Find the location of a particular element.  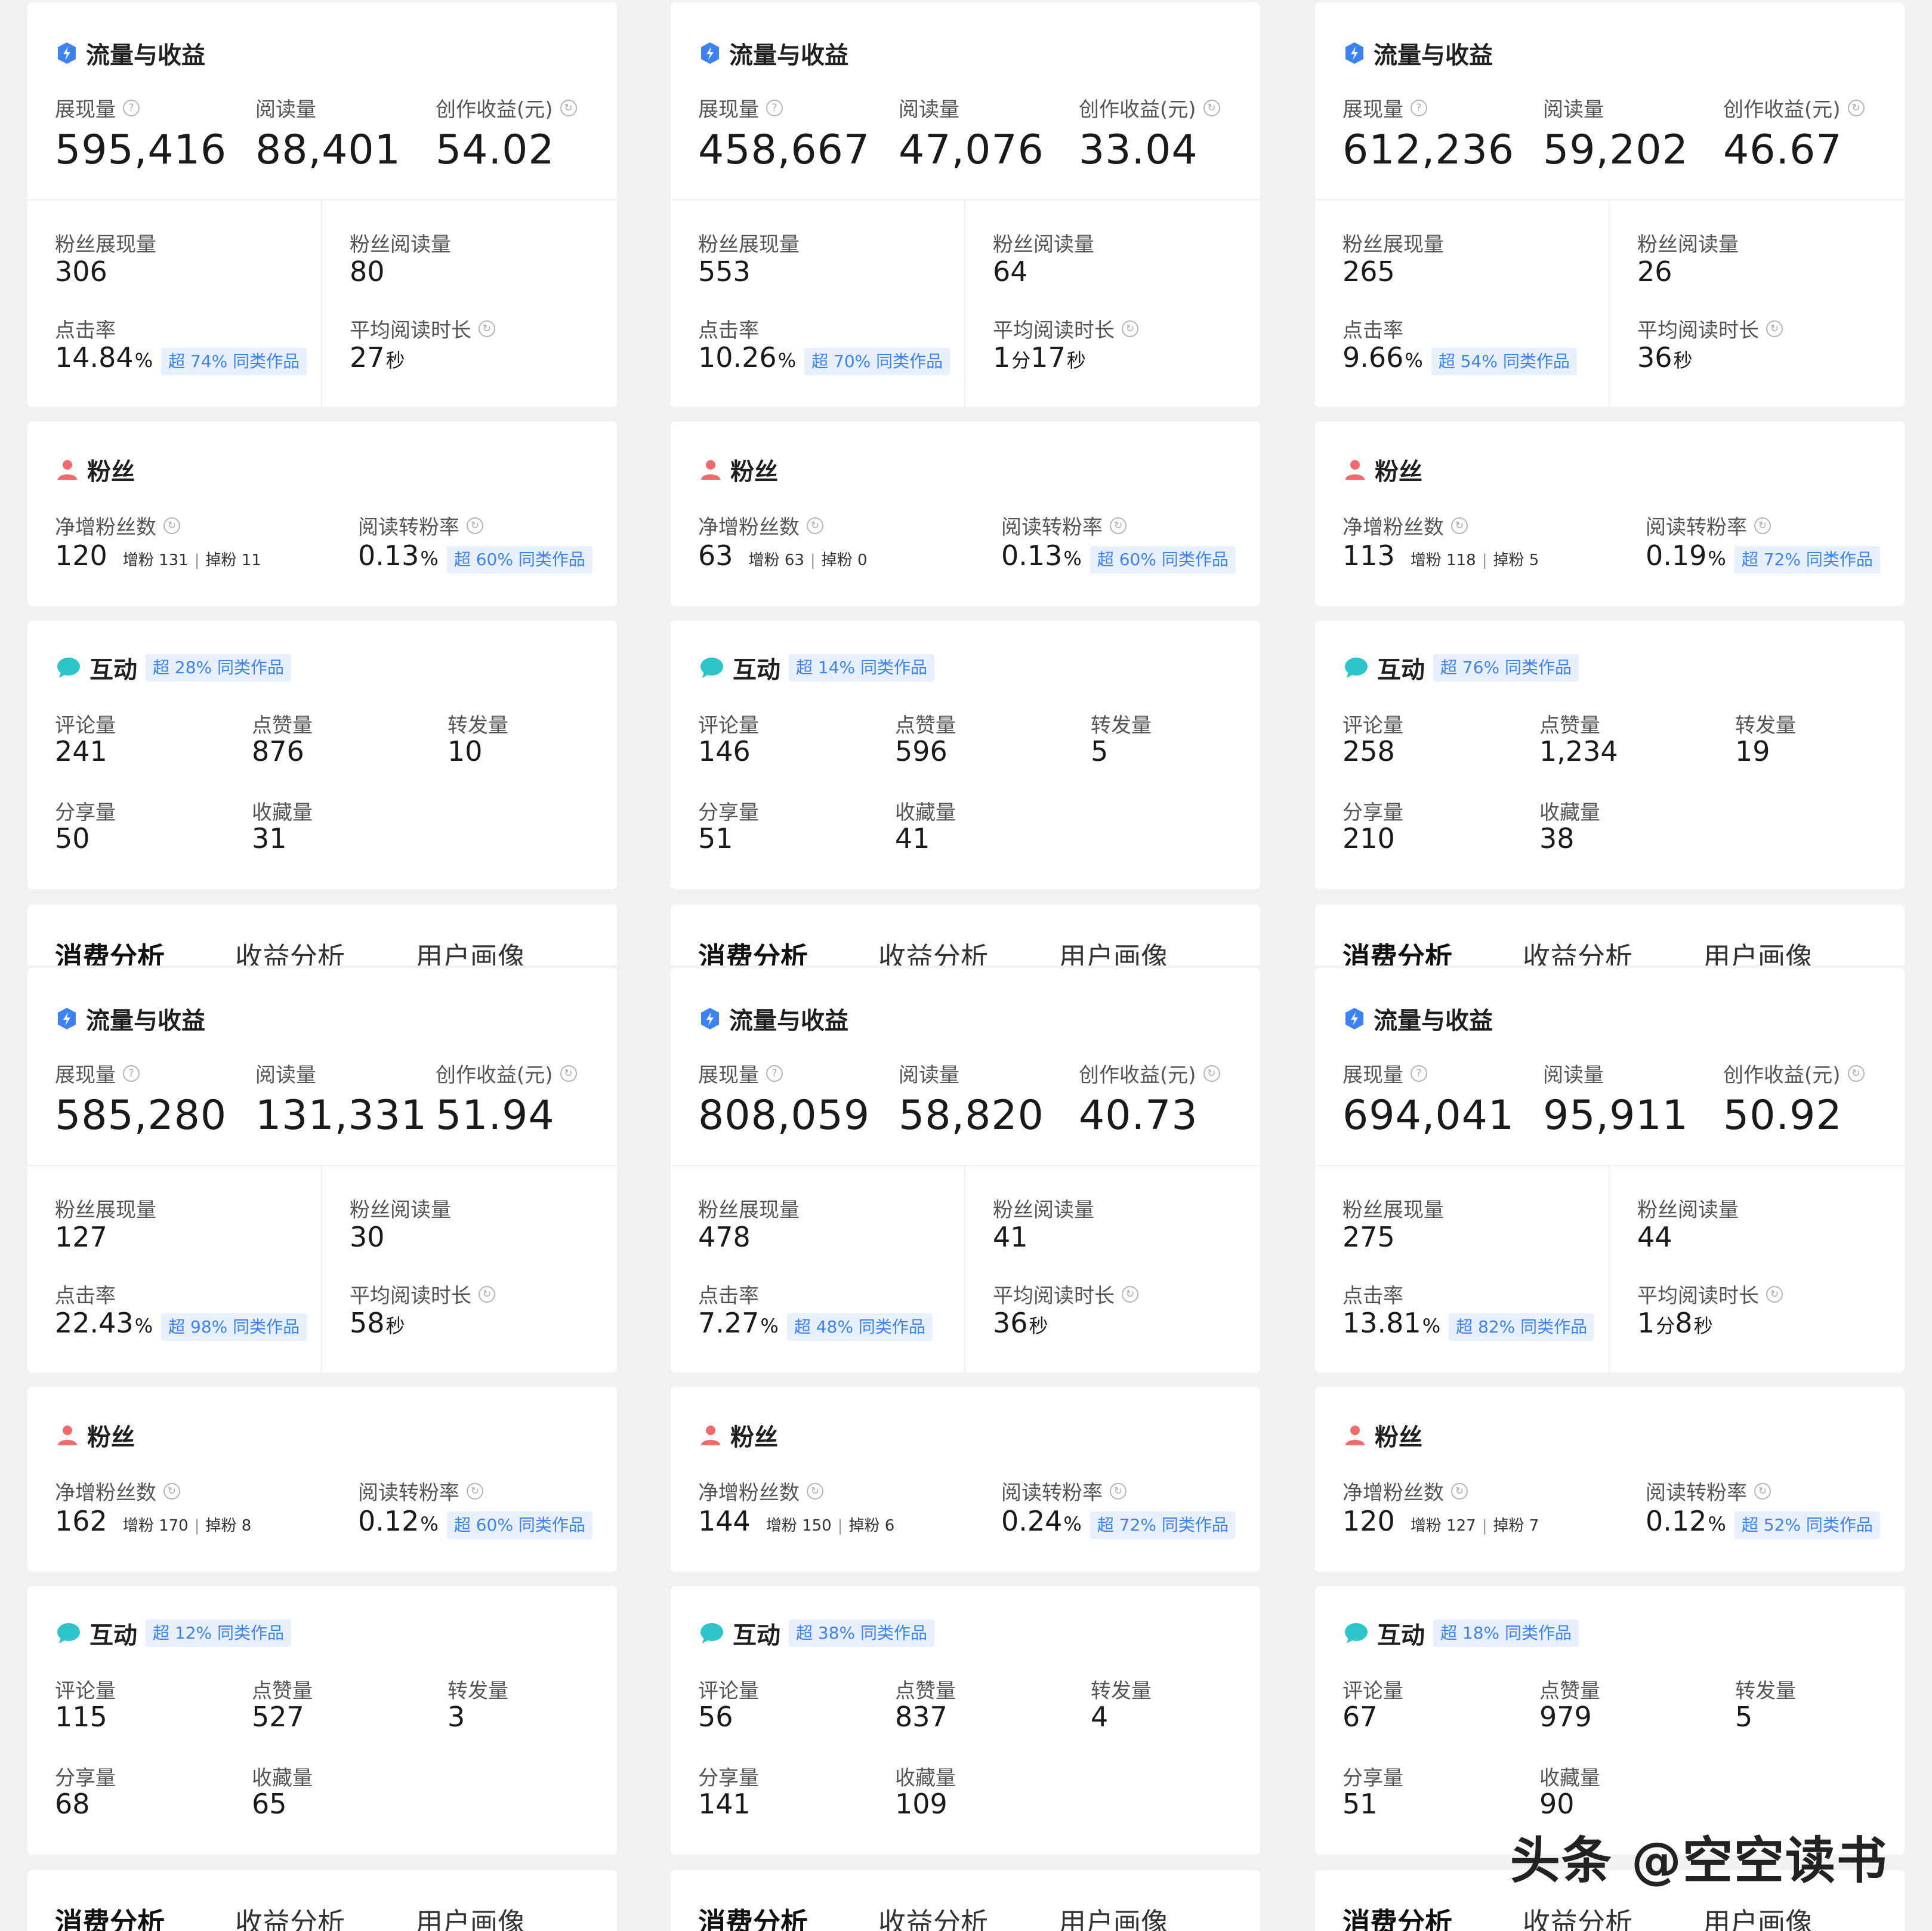

divider is located at coordinates (322, 1165).